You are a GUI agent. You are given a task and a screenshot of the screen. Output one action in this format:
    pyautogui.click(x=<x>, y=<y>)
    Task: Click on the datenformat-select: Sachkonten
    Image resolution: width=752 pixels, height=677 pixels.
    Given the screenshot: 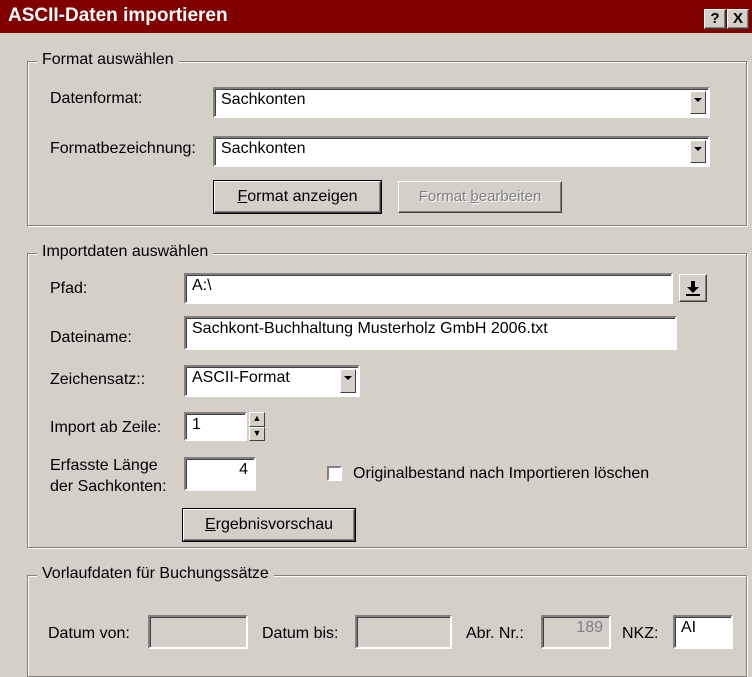 What is the action you would take?
    pyautogui.click(x=461, y=102)
    